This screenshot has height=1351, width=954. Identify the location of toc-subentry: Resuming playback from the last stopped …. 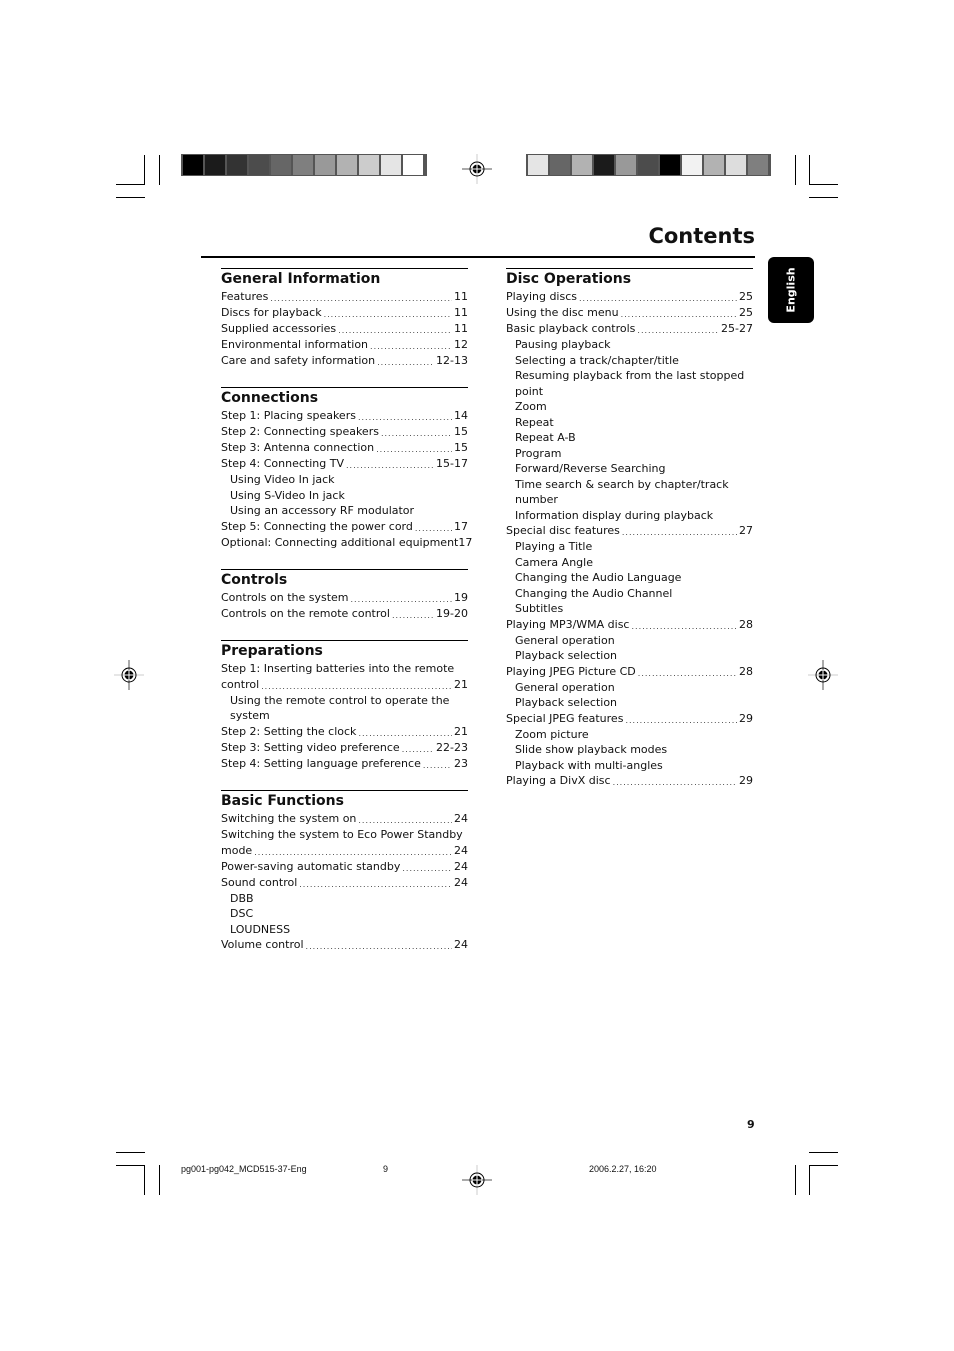
(629, 383).